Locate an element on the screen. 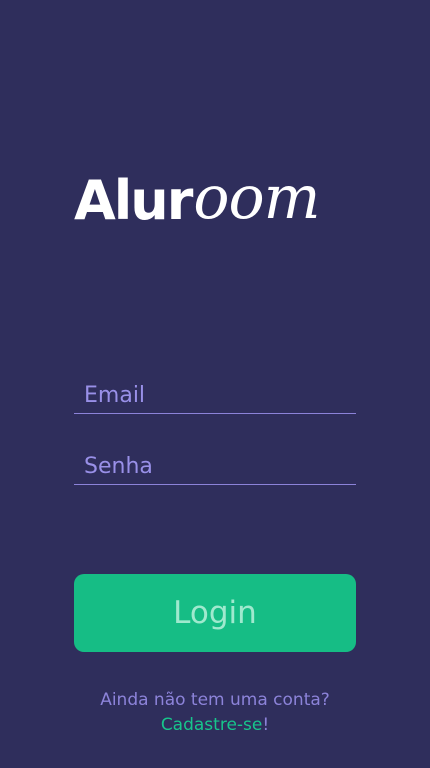  email-field is located at coordinates (215, 395).